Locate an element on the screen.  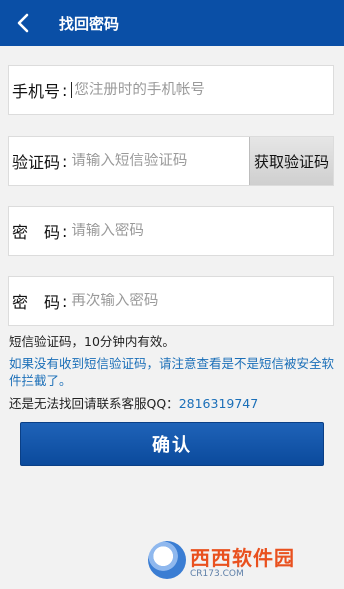
password-colon: : is located at coordinates (65, 231).